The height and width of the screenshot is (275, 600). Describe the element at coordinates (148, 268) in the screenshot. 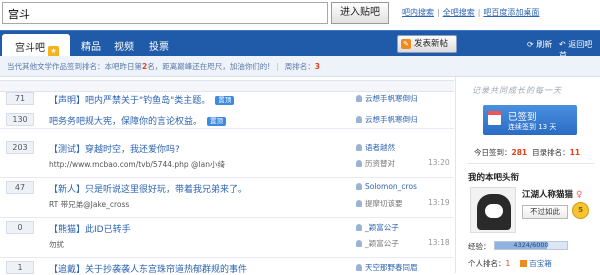

I see `thread-title: 【追戴】关于抄袭袭人东宫珠帘道热郁群规的事件` at that location.